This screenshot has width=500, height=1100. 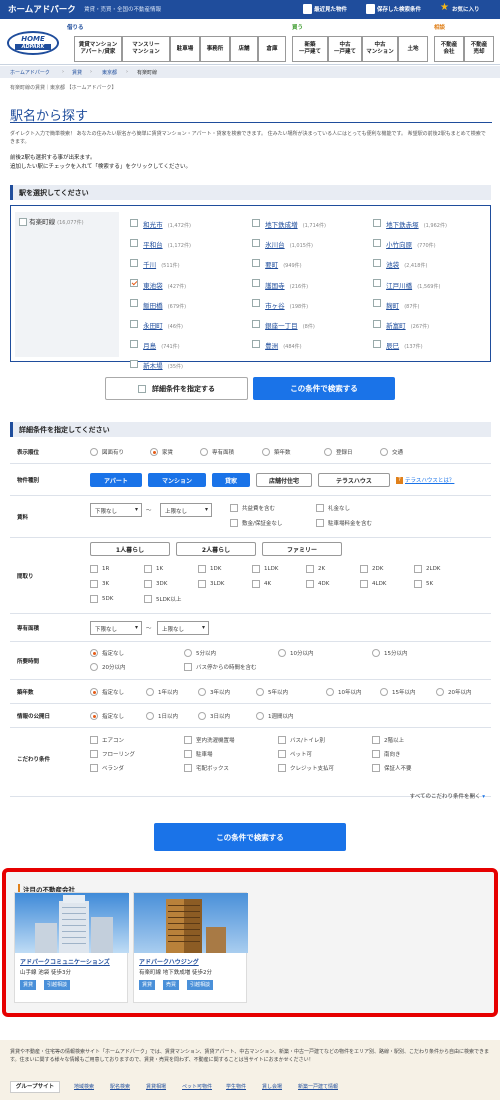 What do you see at coordinates (272, 49) in the screenshot?
I see `nav-warehouse: 倉庫` at bounding box center [272, 49].